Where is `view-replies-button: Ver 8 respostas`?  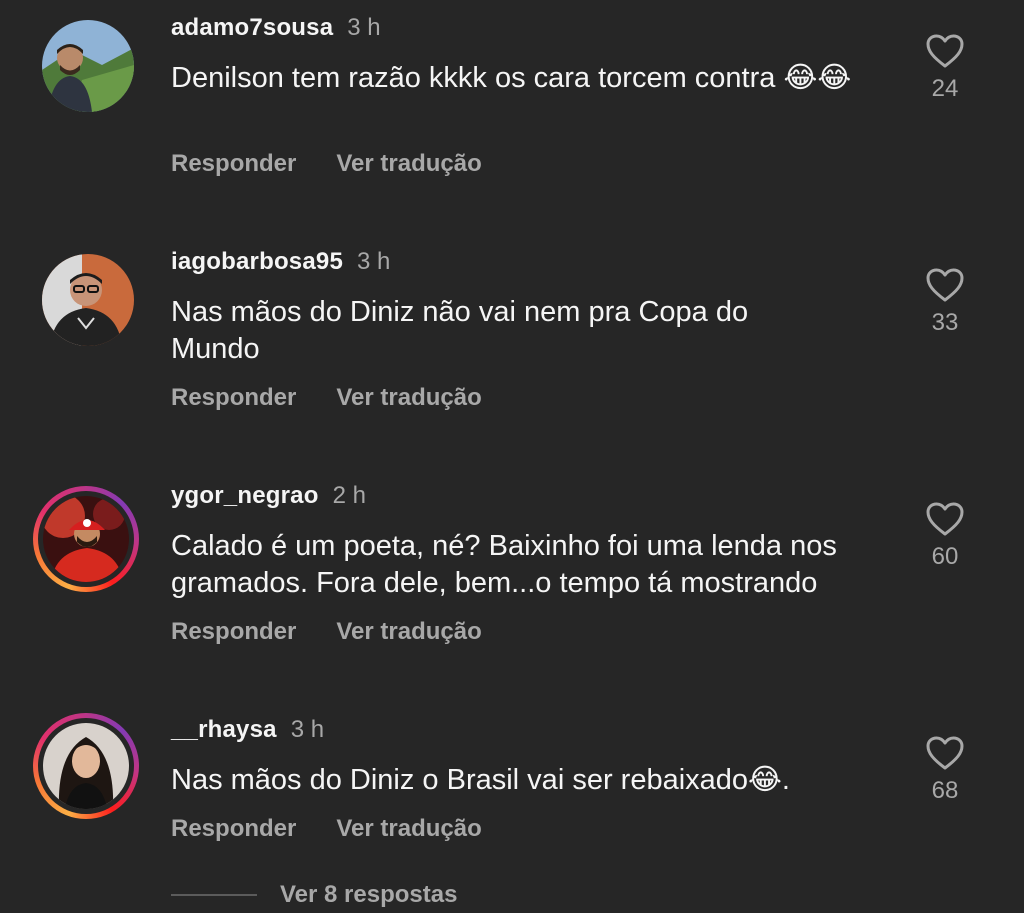 view-replies-button: Ver 8 respostas is located at coordinates (368, 895).